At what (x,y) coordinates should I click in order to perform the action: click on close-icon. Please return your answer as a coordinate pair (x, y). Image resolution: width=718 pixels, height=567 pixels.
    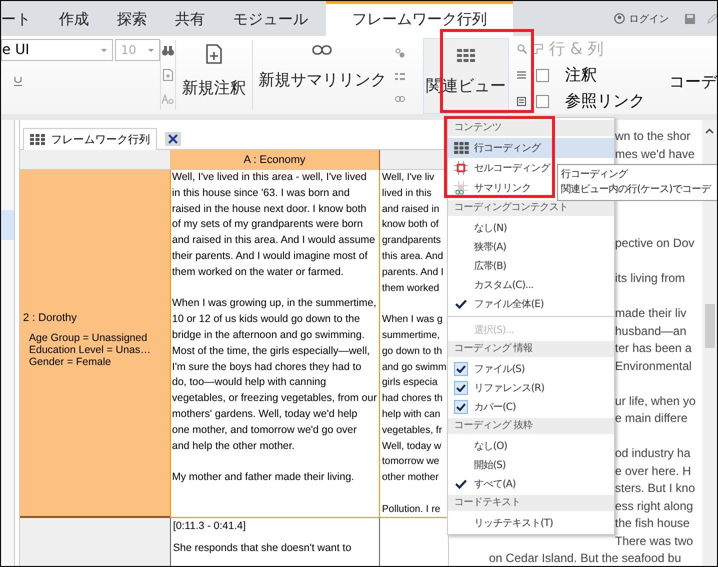
    Looking at the image, I should click on (173, 139).